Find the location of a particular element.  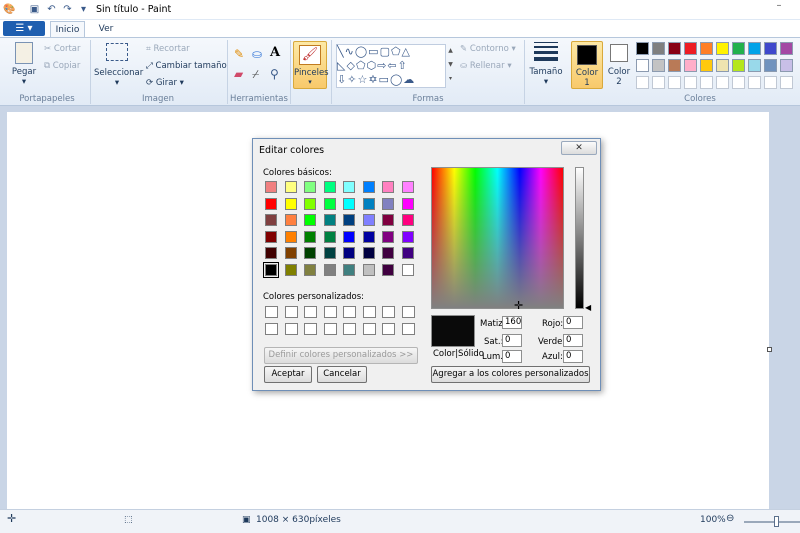

accept-button: Aceptar is located at coordinates (288, 374).